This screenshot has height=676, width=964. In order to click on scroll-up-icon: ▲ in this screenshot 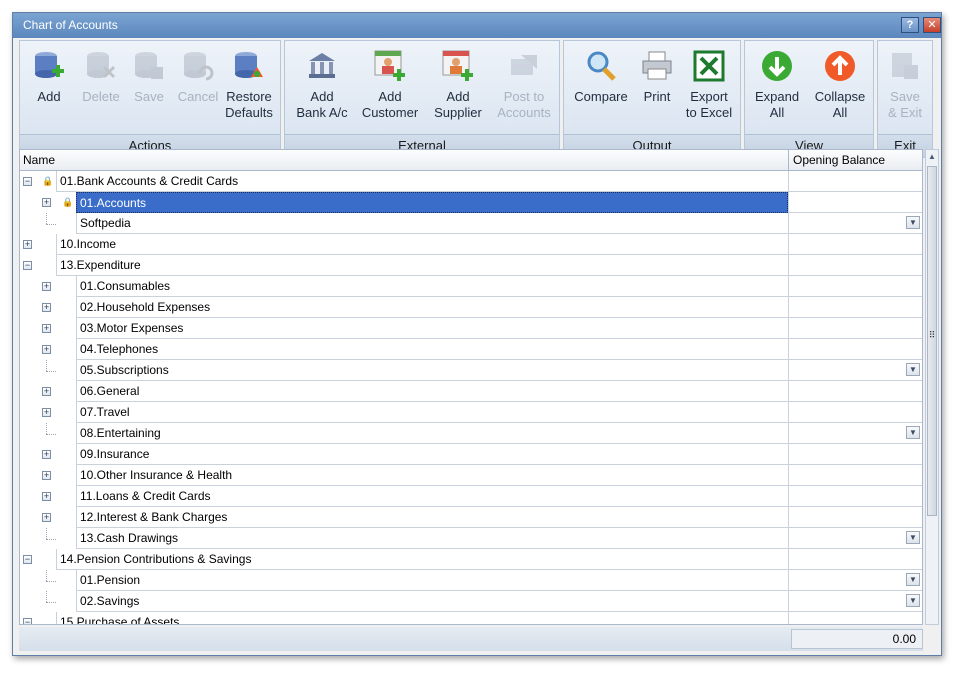, I will do `click(932, 157)`.